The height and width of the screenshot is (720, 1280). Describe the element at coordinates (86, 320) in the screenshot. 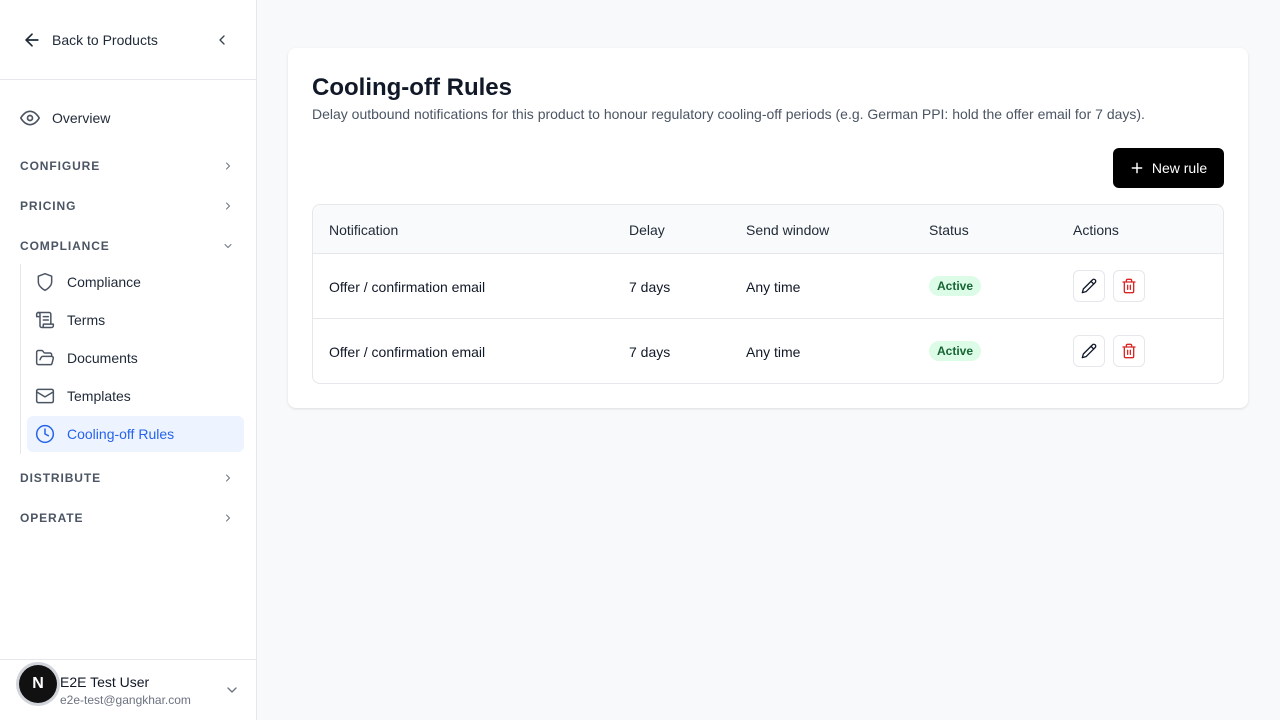

I see `sidebar-item-label: Terms` at that location.